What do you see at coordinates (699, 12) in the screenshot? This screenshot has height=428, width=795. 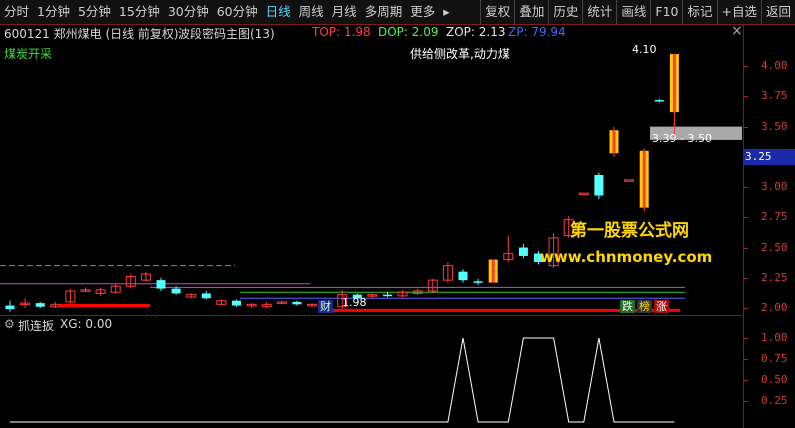 I see `action-button: 标记` at bounding box center [699, 12].